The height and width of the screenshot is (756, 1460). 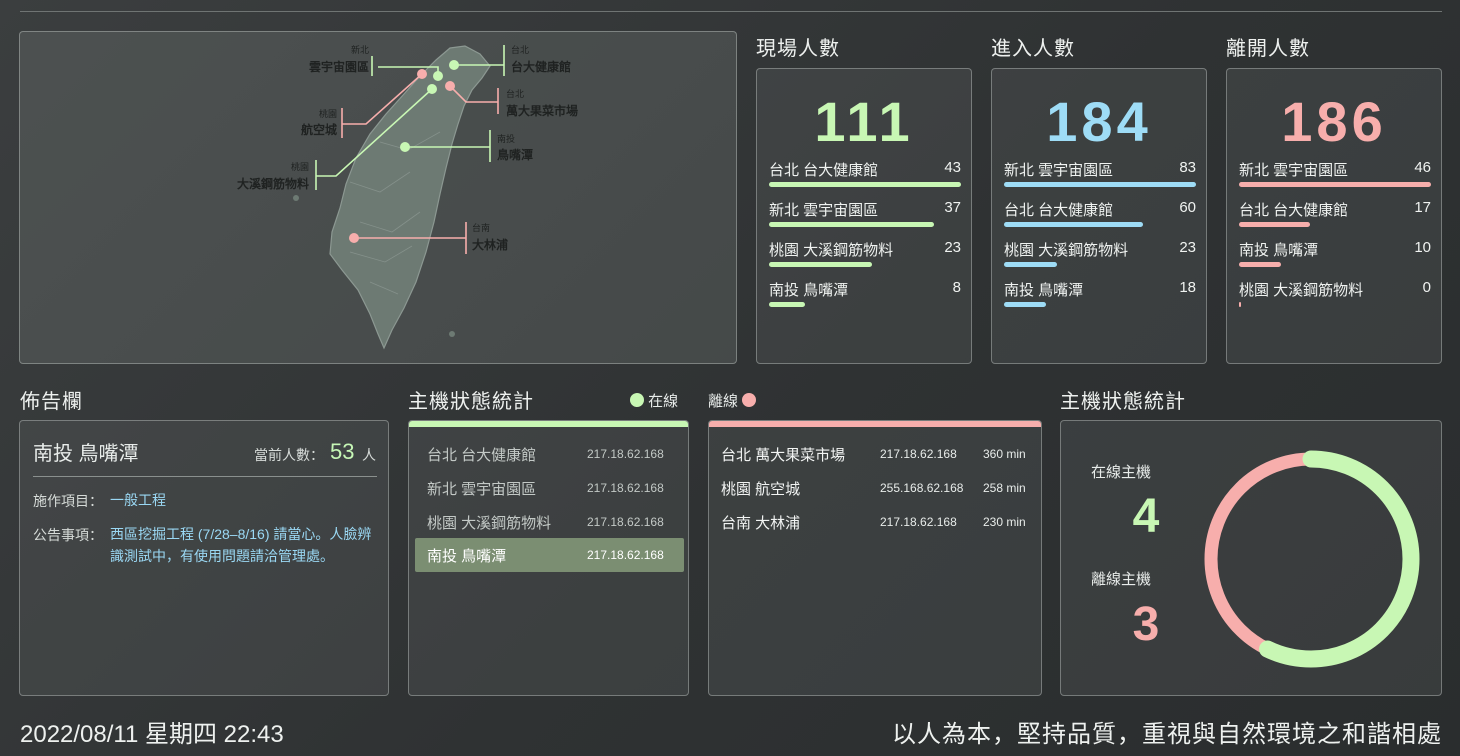 I want to click on marker-ntu, so click(x=454, y=65).